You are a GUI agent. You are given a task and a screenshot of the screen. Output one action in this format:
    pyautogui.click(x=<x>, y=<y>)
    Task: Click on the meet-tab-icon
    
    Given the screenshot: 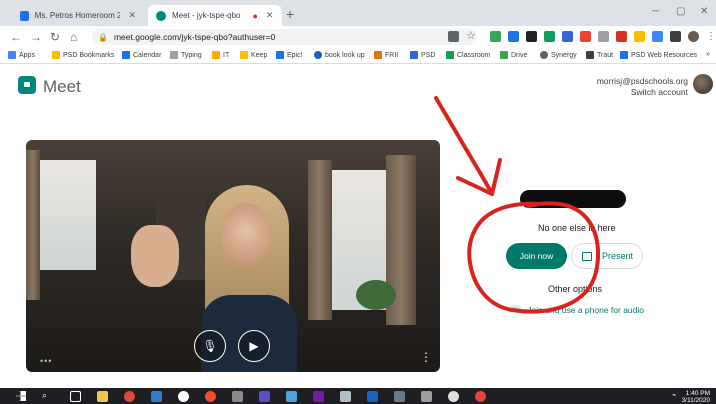 What is the action you would take?
    pyautogui.click(x=161, y=15)
    